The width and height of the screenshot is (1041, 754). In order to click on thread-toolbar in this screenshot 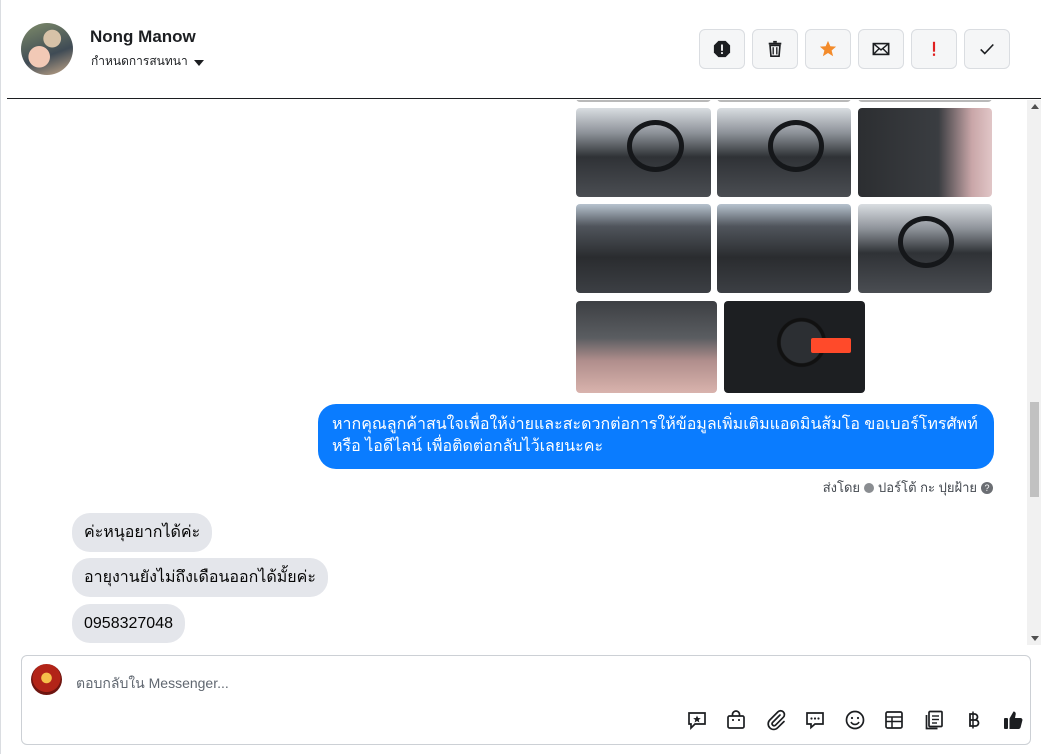, I will do `click(854, 49)`.